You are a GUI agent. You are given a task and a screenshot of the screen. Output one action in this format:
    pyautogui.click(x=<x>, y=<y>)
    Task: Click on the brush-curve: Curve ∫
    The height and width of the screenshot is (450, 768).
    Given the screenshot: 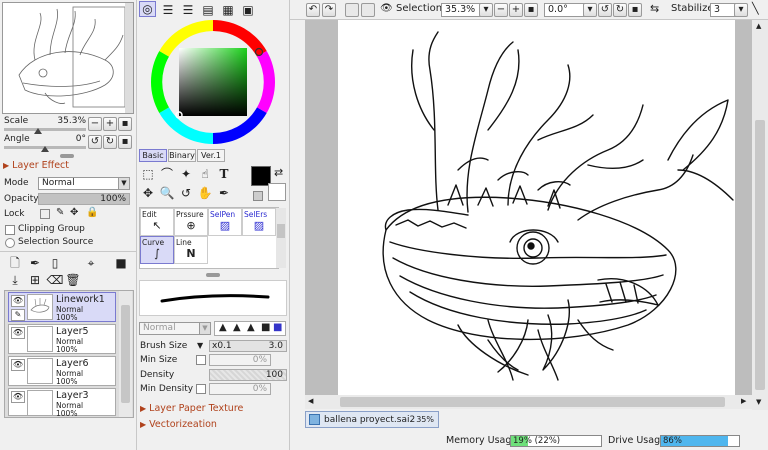 What is the action you would take?
    pyautogui.click(x=157, y=250)
    